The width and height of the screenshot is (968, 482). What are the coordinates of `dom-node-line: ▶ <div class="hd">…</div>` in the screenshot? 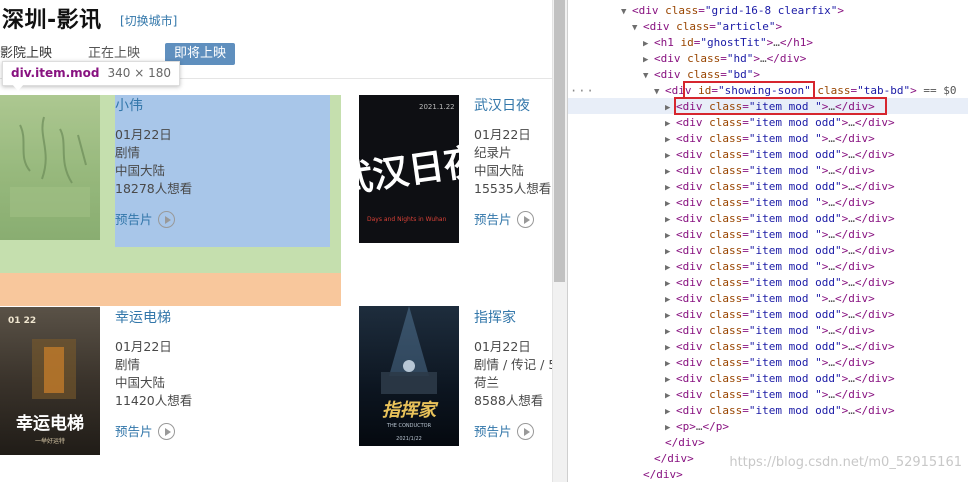 It's located at (724, 59).